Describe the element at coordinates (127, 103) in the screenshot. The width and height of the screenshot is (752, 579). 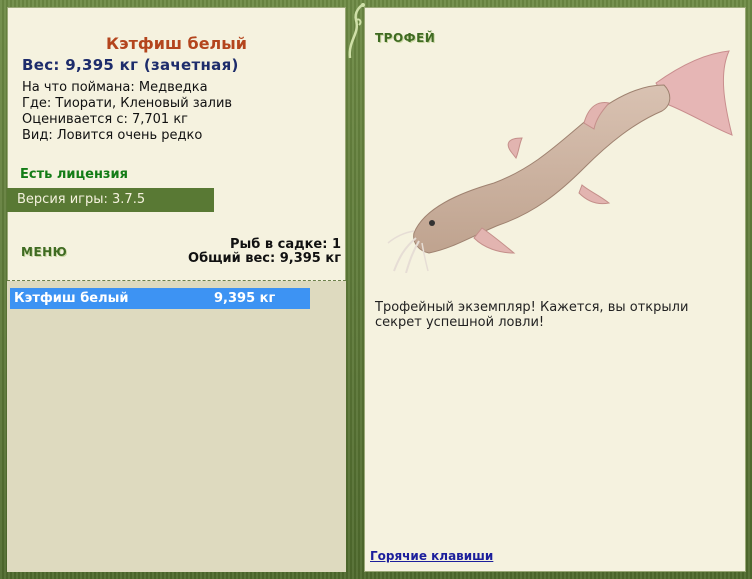
I see `location-info: Где: Тиорати, Кленовый залив` at that location.